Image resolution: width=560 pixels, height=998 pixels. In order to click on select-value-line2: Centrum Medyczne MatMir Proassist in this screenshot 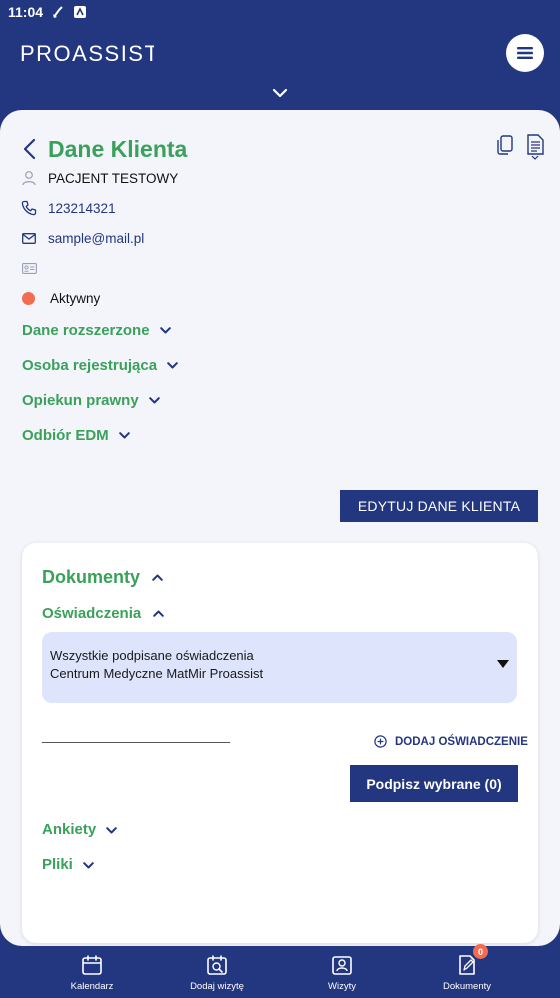, I will do `click(157, 673)`.